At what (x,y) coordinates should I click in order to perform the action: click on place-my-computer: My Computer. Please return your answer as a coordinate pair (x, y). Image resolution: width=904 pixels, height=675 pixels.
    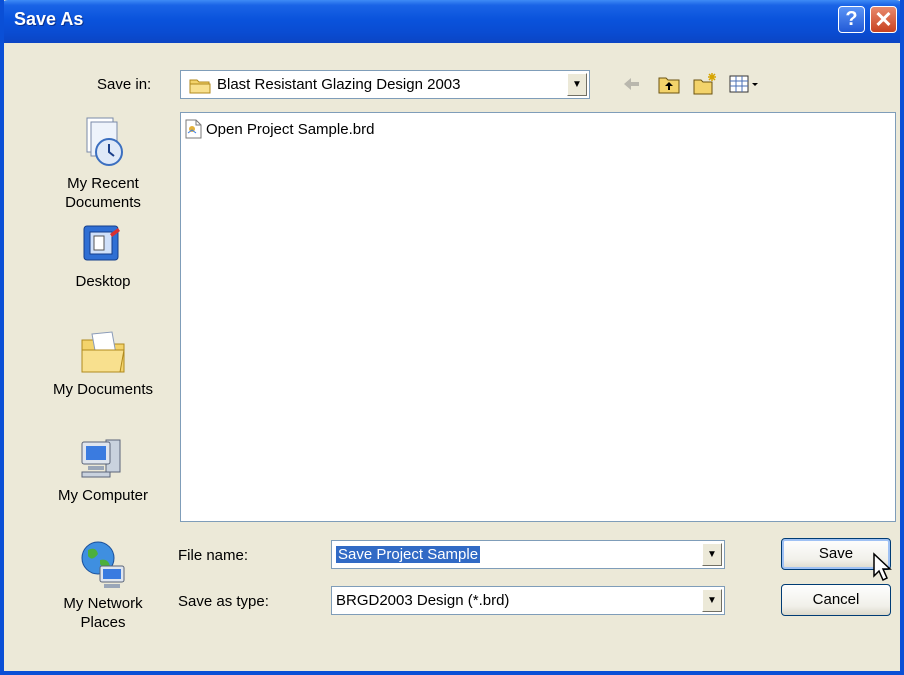
    Looking at the image, I should click on (103, 469).